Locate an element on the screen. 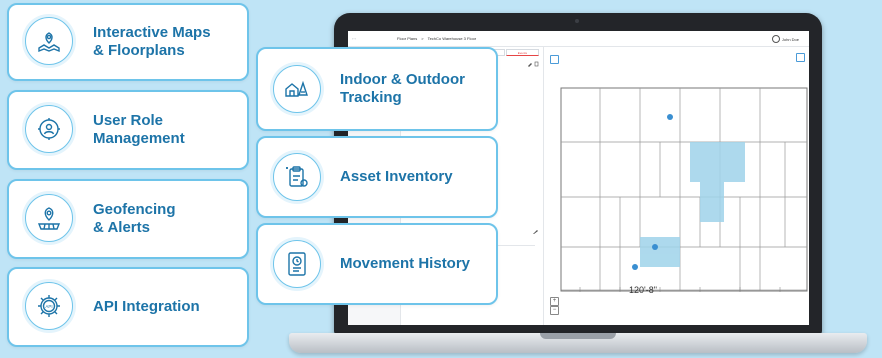 This screenshot has height=358, width=882. camera-dot is located at coordinates (577, 21).